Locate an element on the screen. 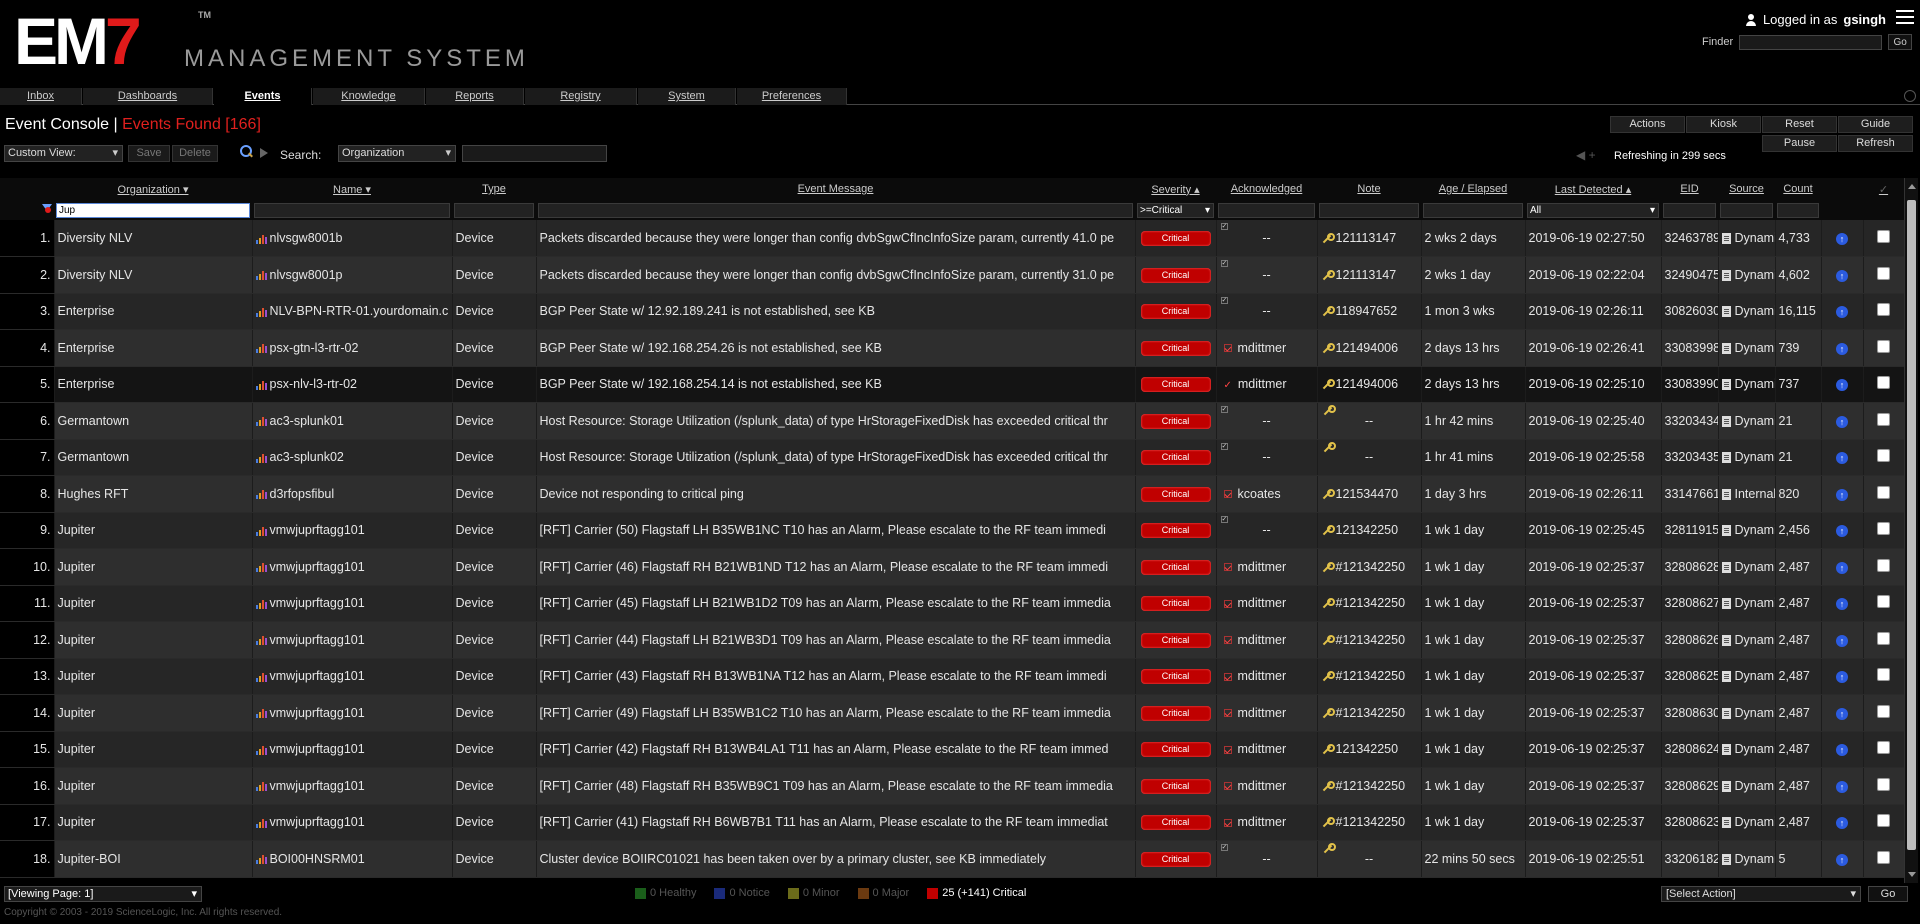 This screenshot has height=924, width=1920. cell-note: 121342250 is located at coordinates (1369, 530).